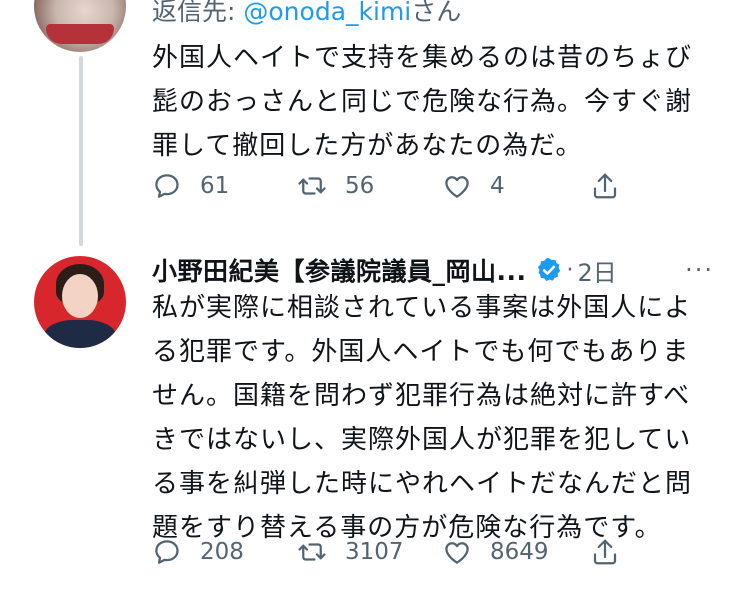 This screenshot has height=591, width=750. I want to click on thread-connector-line, so click(81, 151).